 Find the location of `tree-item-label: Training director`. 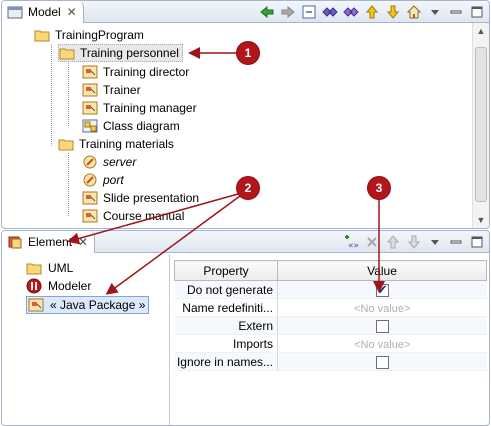

tree-item-label: Training director is located at coordinates (146, 72).